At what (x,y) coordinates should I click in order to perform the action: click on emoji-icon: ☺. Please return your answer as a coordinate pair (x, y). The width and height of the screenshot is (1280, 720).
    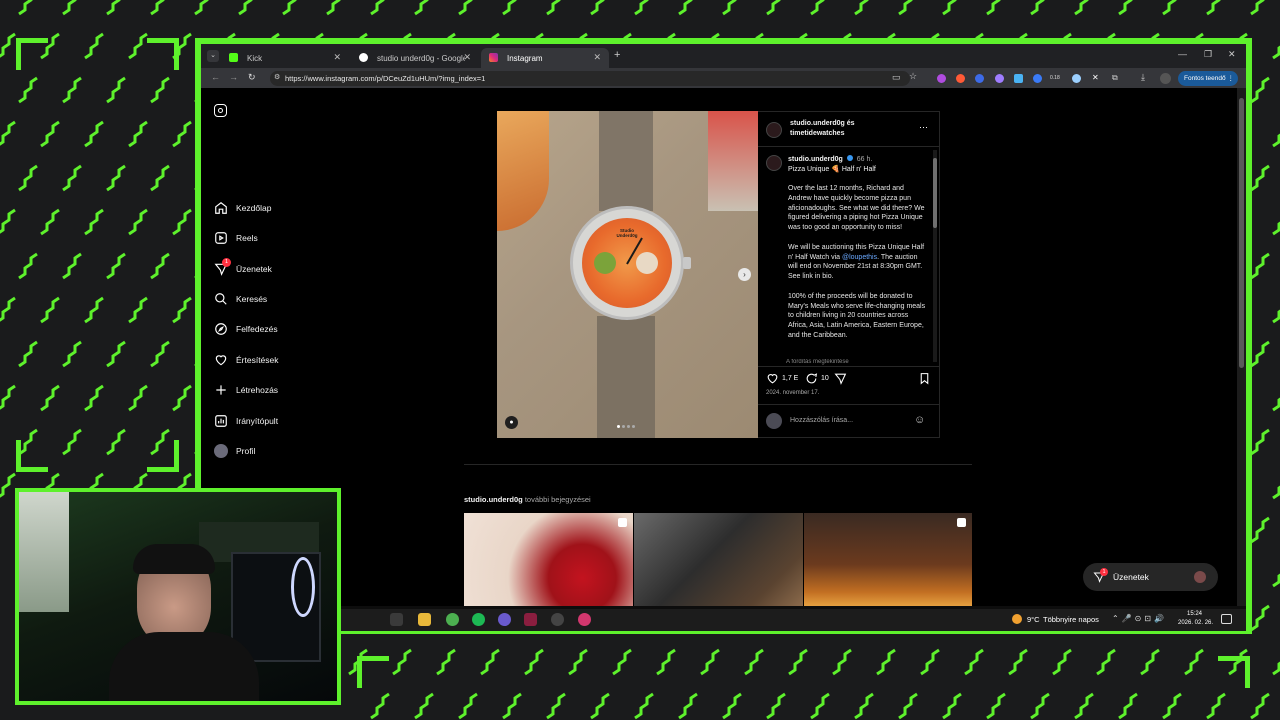
    Looking at the image, I should click on (919, 420).